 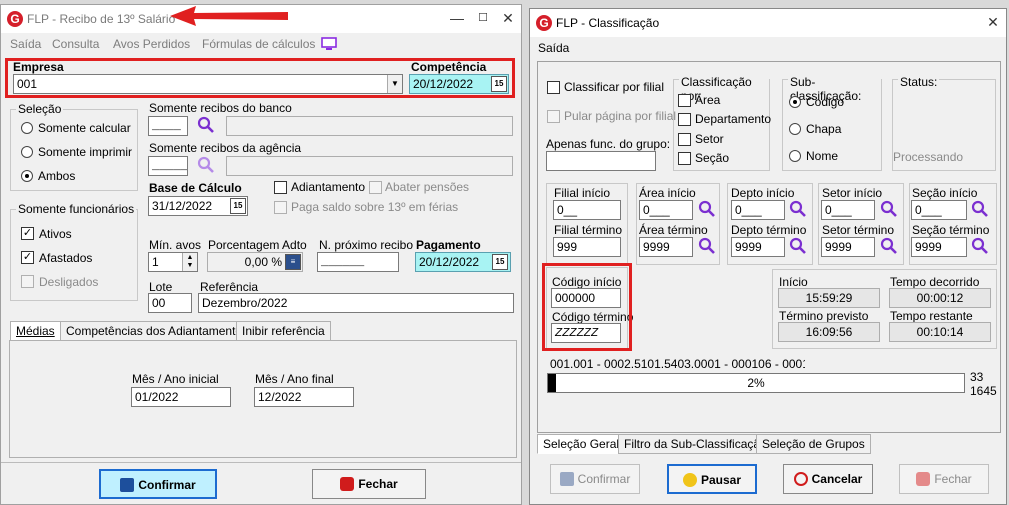 What do you see at coordinates (553, 87) in the screenshot?
I see `classificar-filial-checkbox` at bounding box center [553, 87].